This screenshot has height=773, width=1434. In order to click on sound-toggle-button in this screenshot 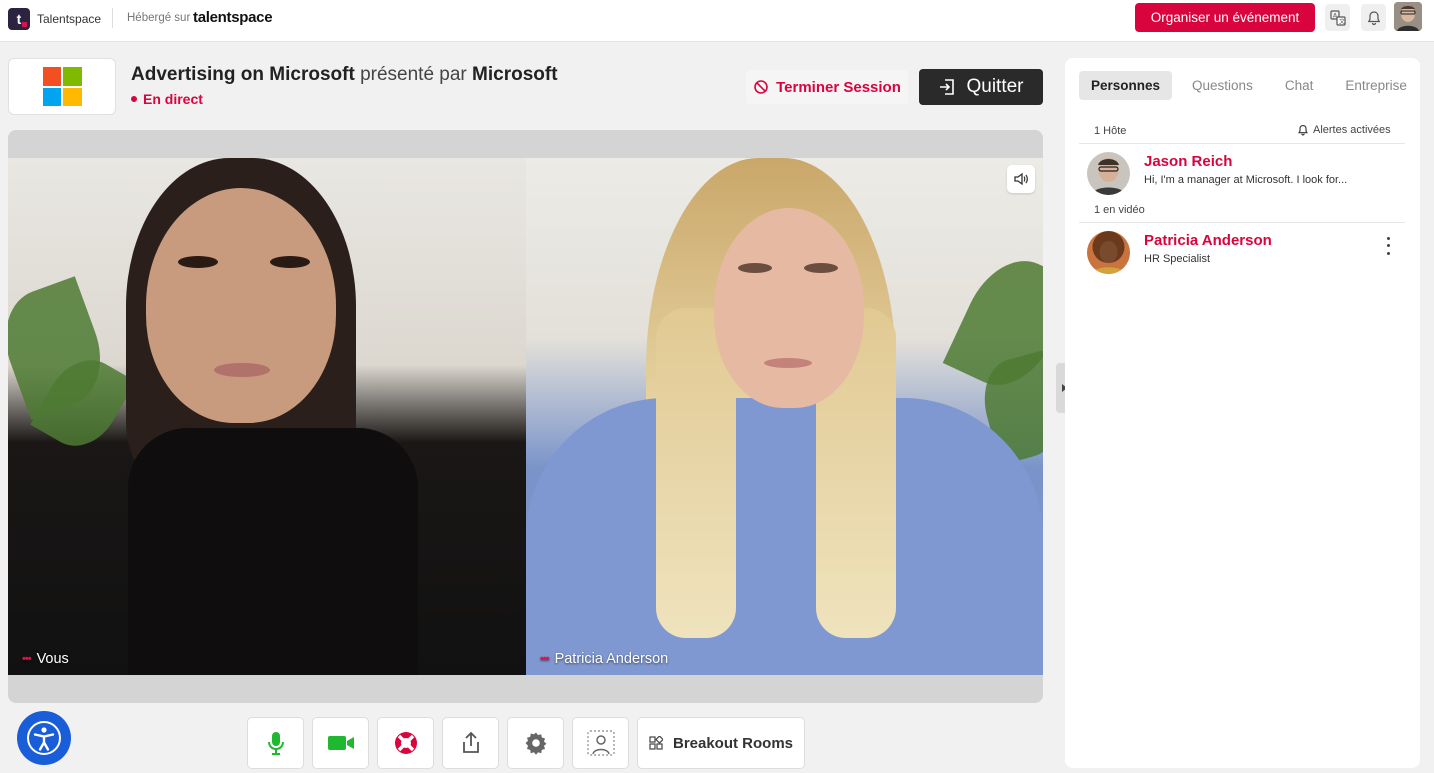, I will do `click(1021, 179)`.